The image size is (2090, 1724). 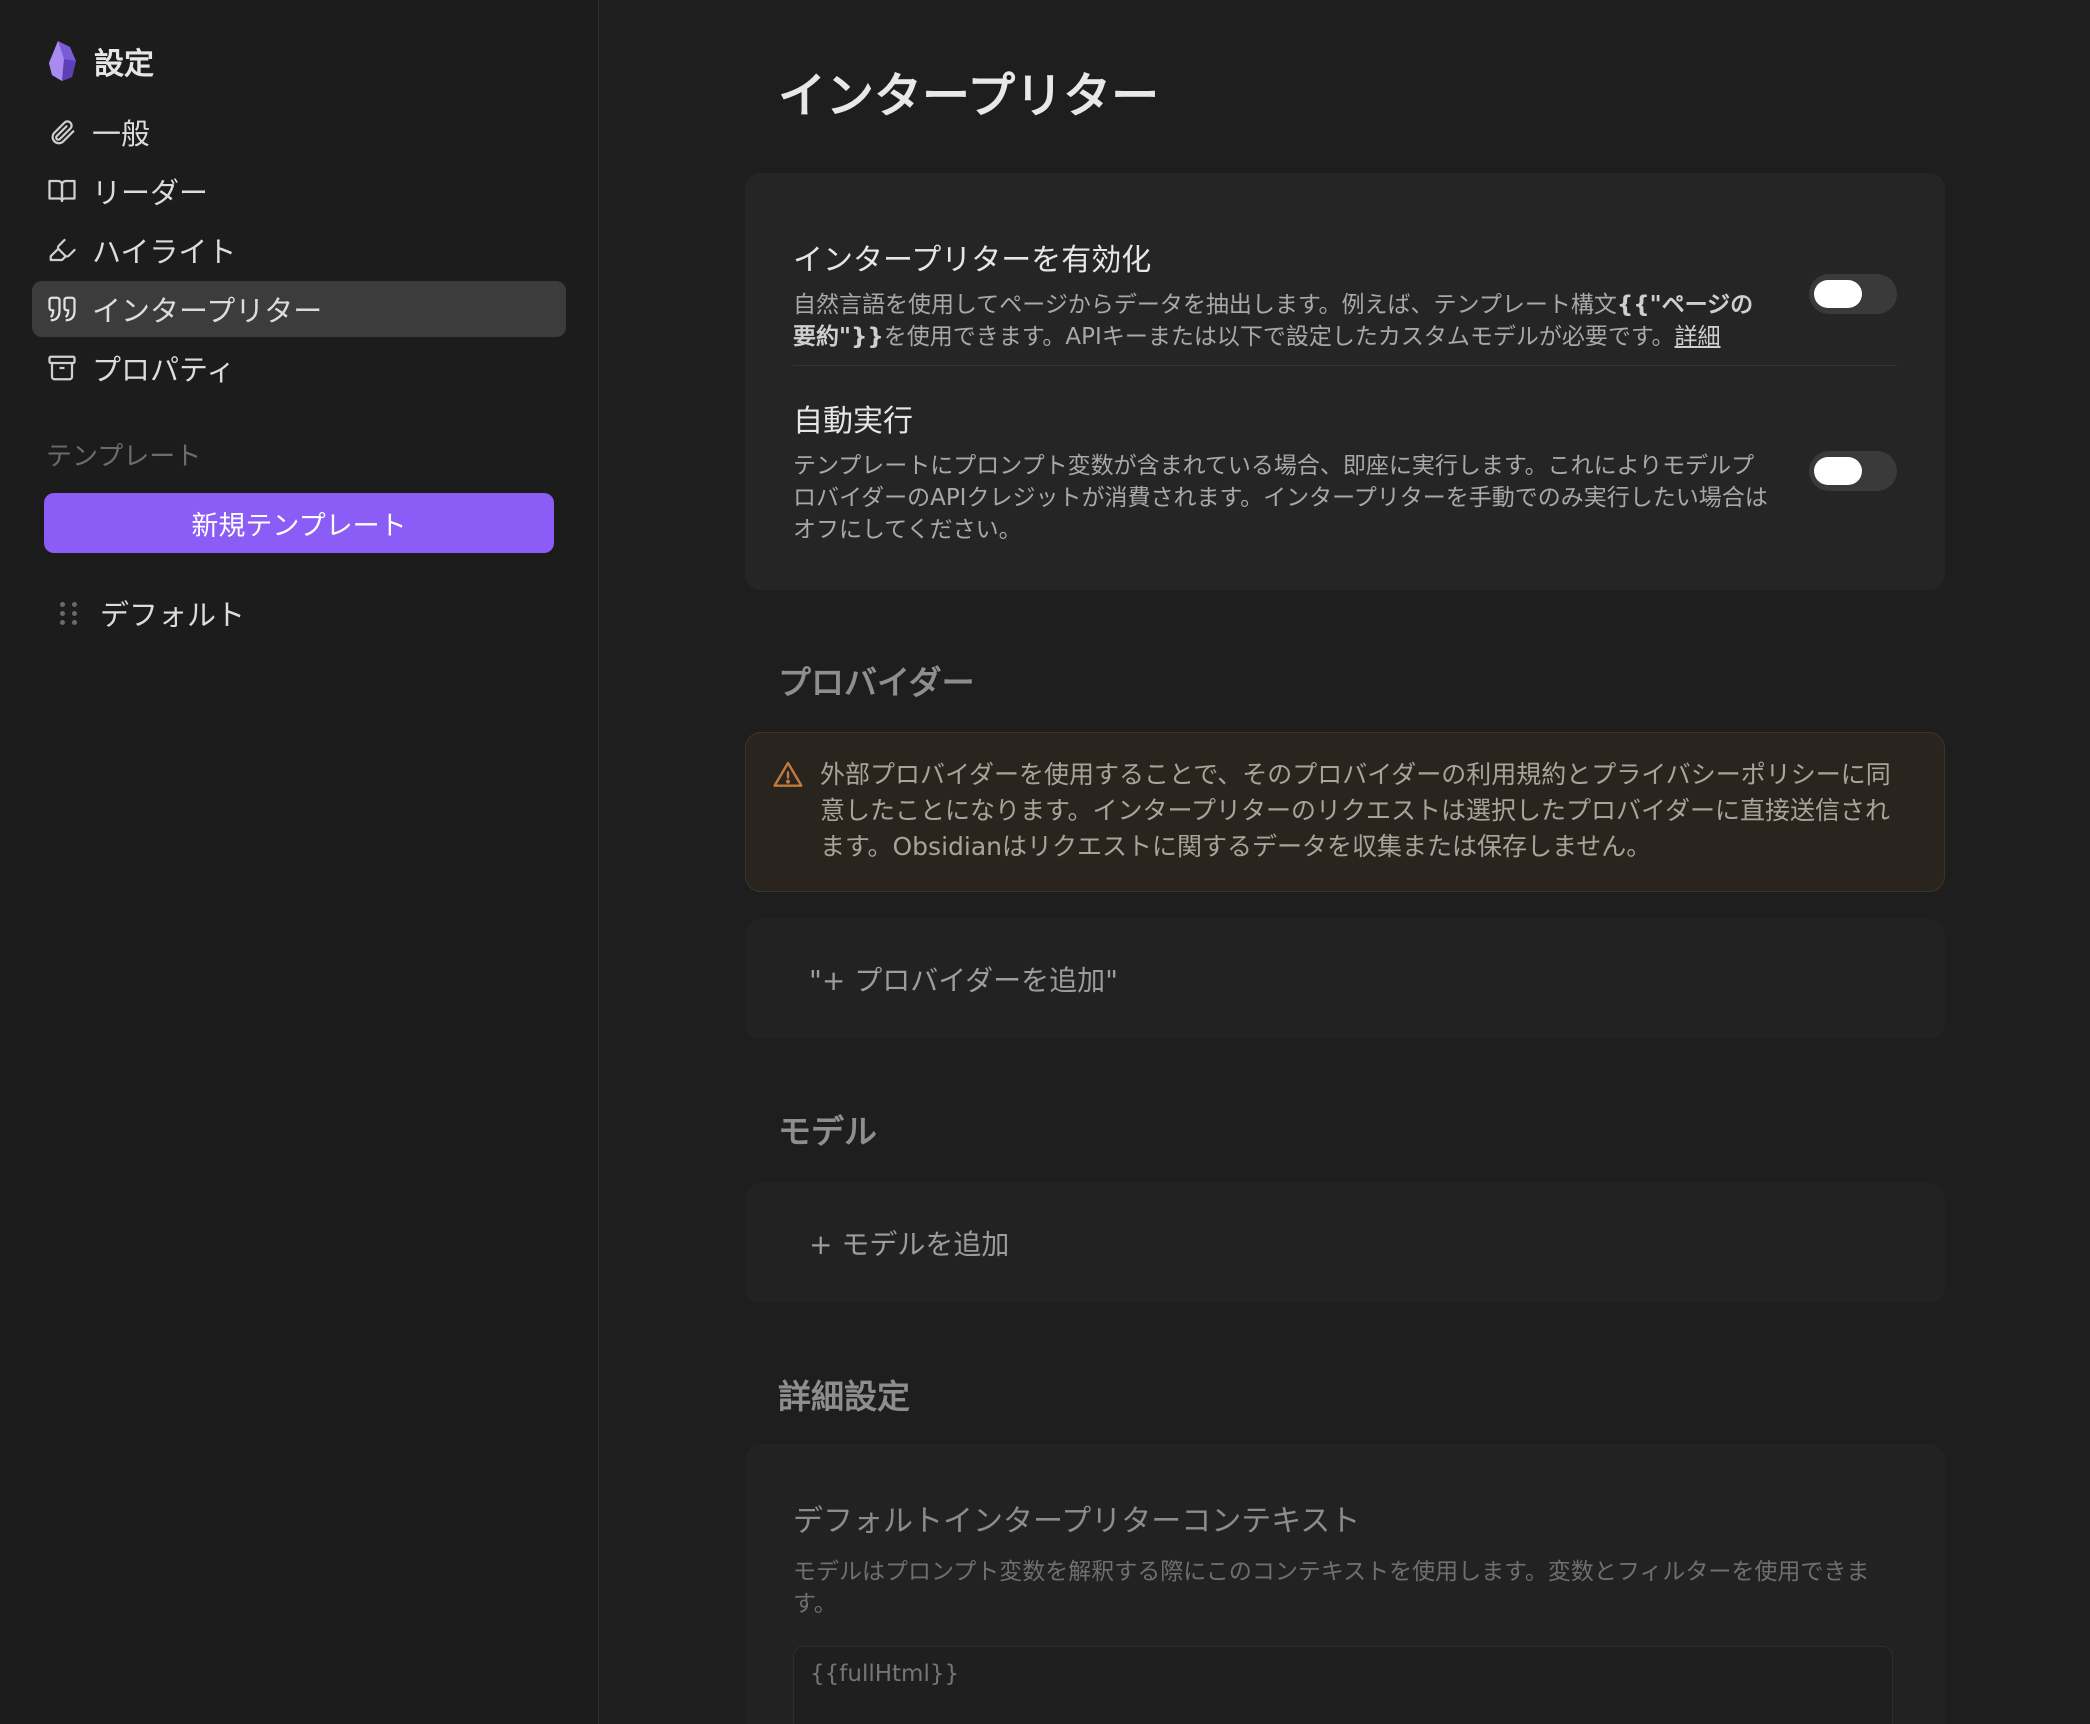 I want to click on sidebar-item-reader: リーダー, so click(x=299, y=191).